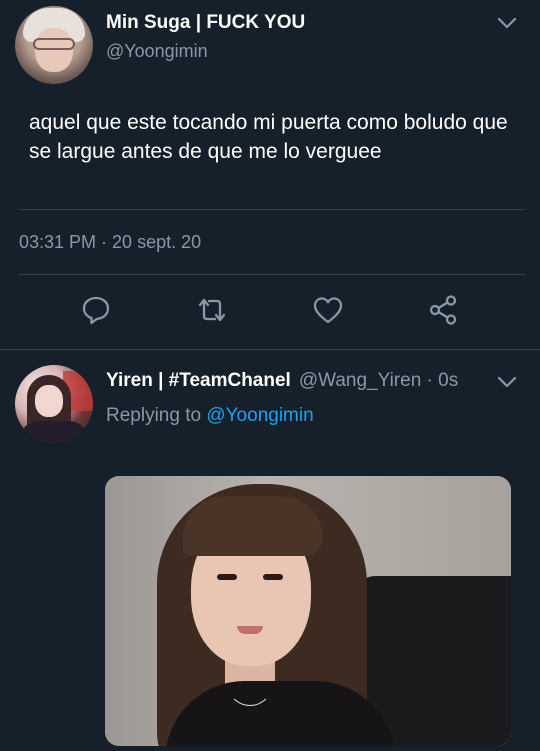  Describe the element at coordinates (154, 415) in the screenshot. I see `replying-prefix: Replying to` at that location.